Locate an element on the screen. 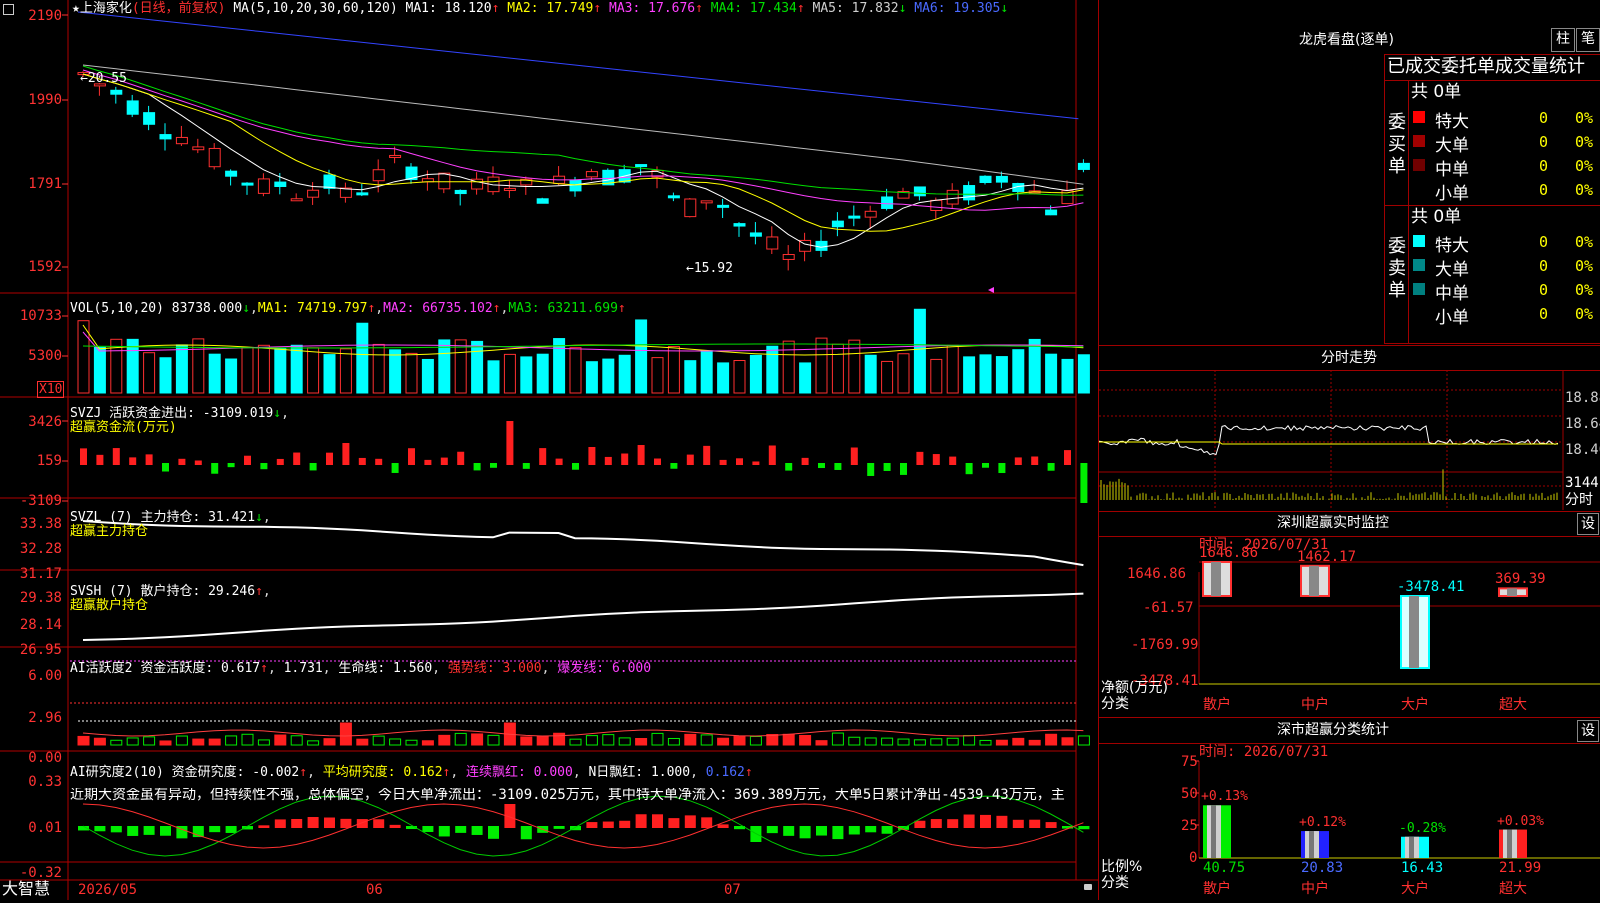 The image size is (1600, 903). vol-axis-2: 5300 is located at coordinates (45, 356).